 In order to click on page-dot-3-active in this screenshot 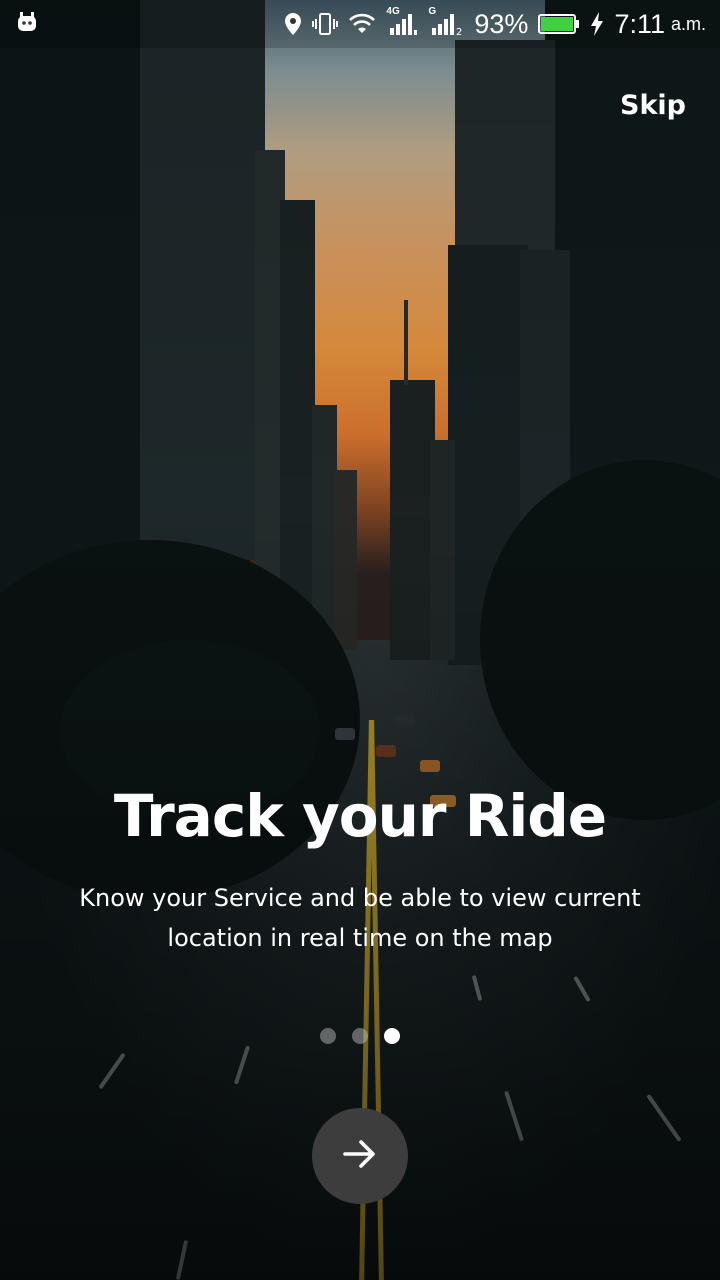, I will do `click(392, 1036)`.